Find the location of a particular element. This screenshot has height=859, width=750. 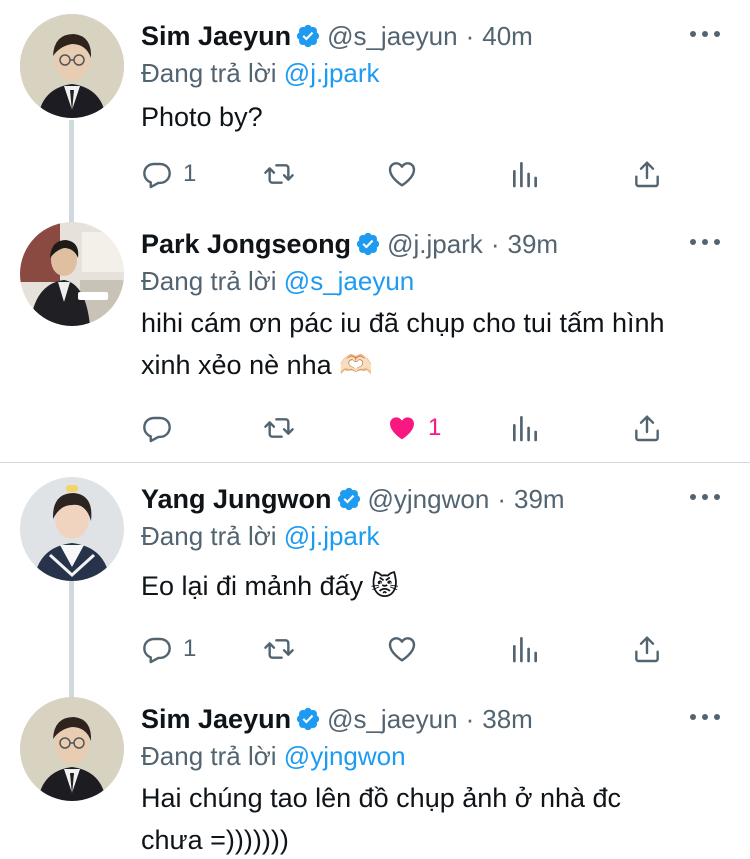

handle: @yjngwon is located at coordinates (429, 499).